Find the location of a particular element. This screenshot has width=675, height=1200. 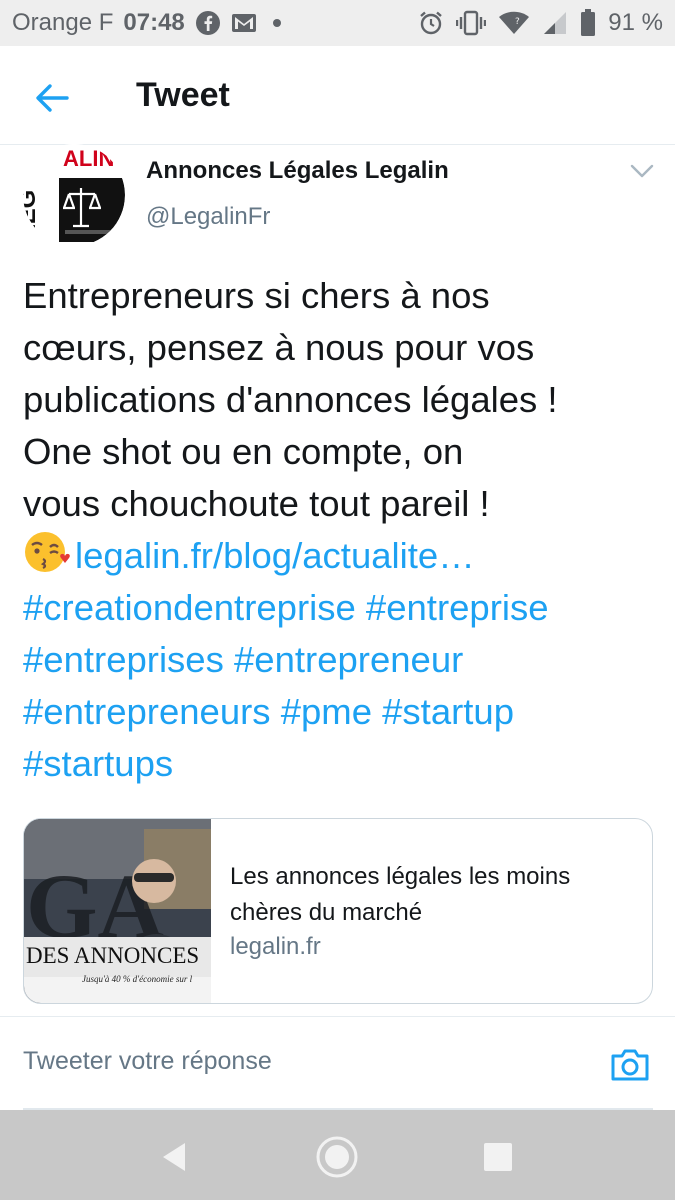

camera-button is located at coordinates (630, 1064).